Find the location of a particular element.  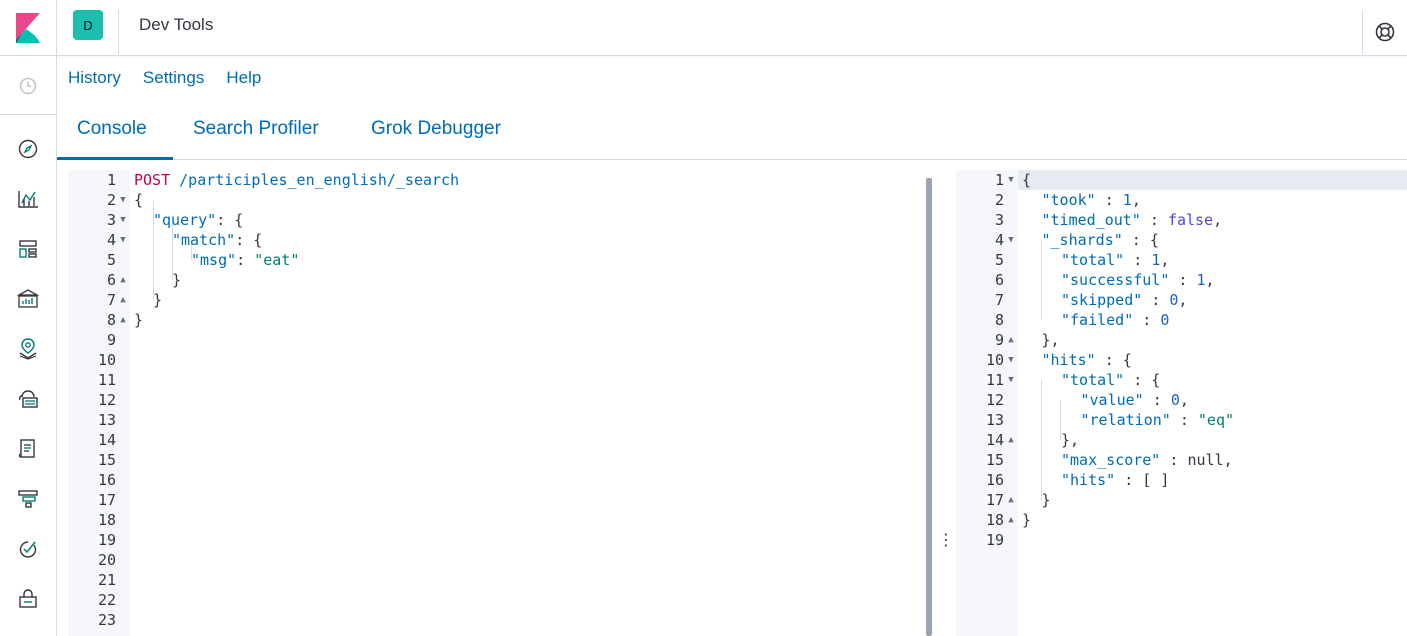

tab-grok-debugger: Grok Debugger is located at coordinates (436, 129).